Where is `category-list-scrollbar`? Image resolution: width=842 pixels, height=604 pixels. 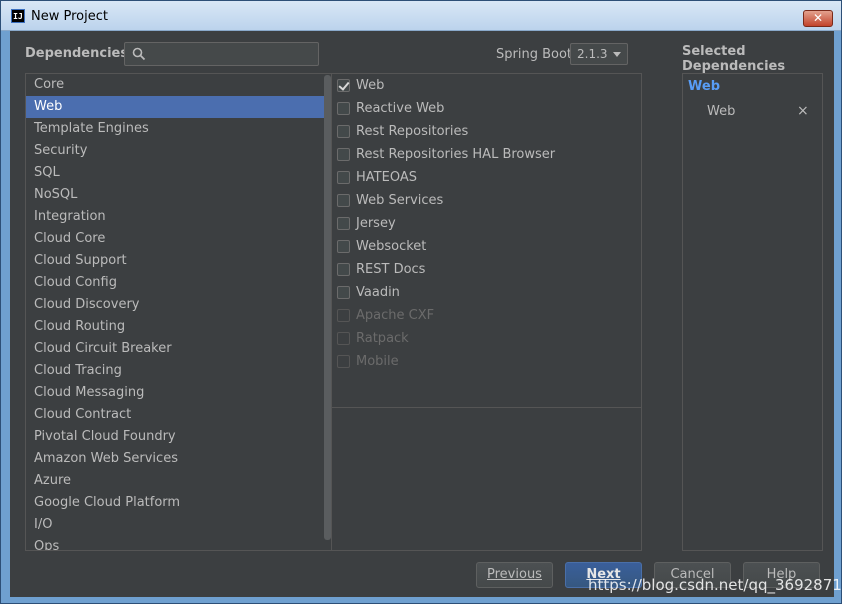
category-list-scrollbar is located at coordinates (327, 307).